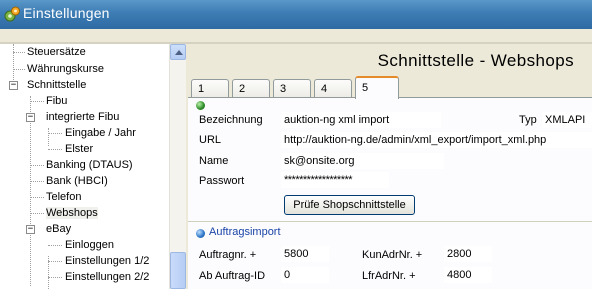  Describe the element at coordinates (12, 14) in the screenshot. I see `settings-gear-icon` at that location.